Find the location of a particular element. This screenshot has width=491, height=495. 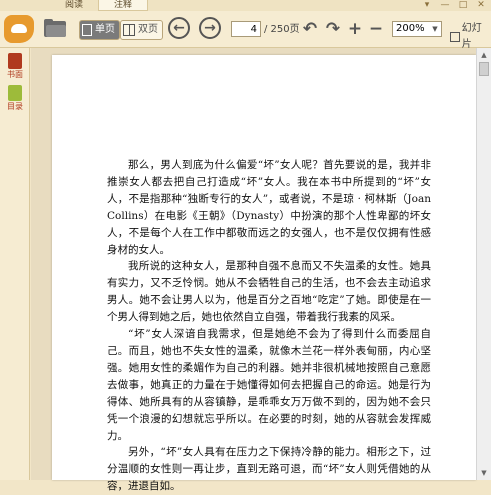

scroll-up-icon: ▲ is located at coordinates (484, 55).